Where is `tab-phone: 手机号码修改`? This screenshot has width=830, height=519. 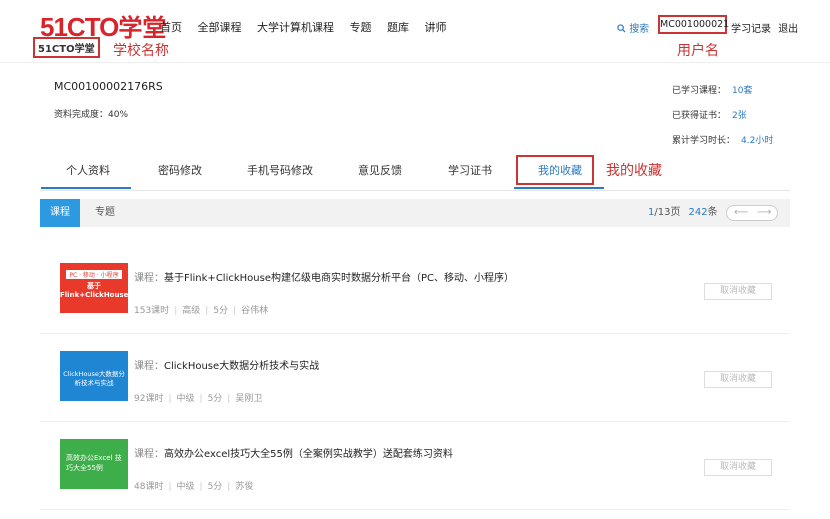 tab-phone: 手机号码修改 is located at coordinates (280, 170).